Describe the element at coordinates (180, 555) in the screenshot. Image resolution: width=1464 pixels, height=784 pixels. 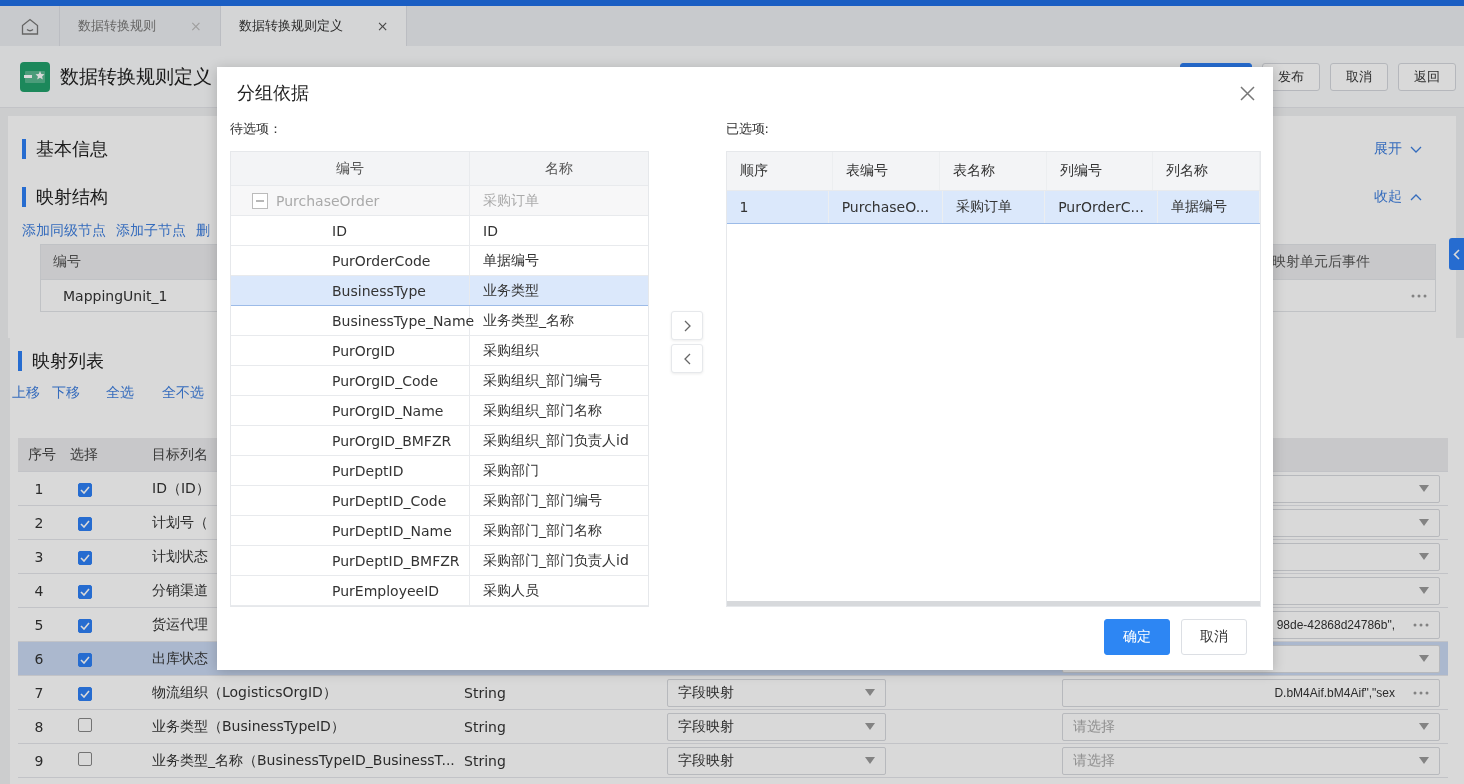
I see `table-cell: 计划状态` at that location.